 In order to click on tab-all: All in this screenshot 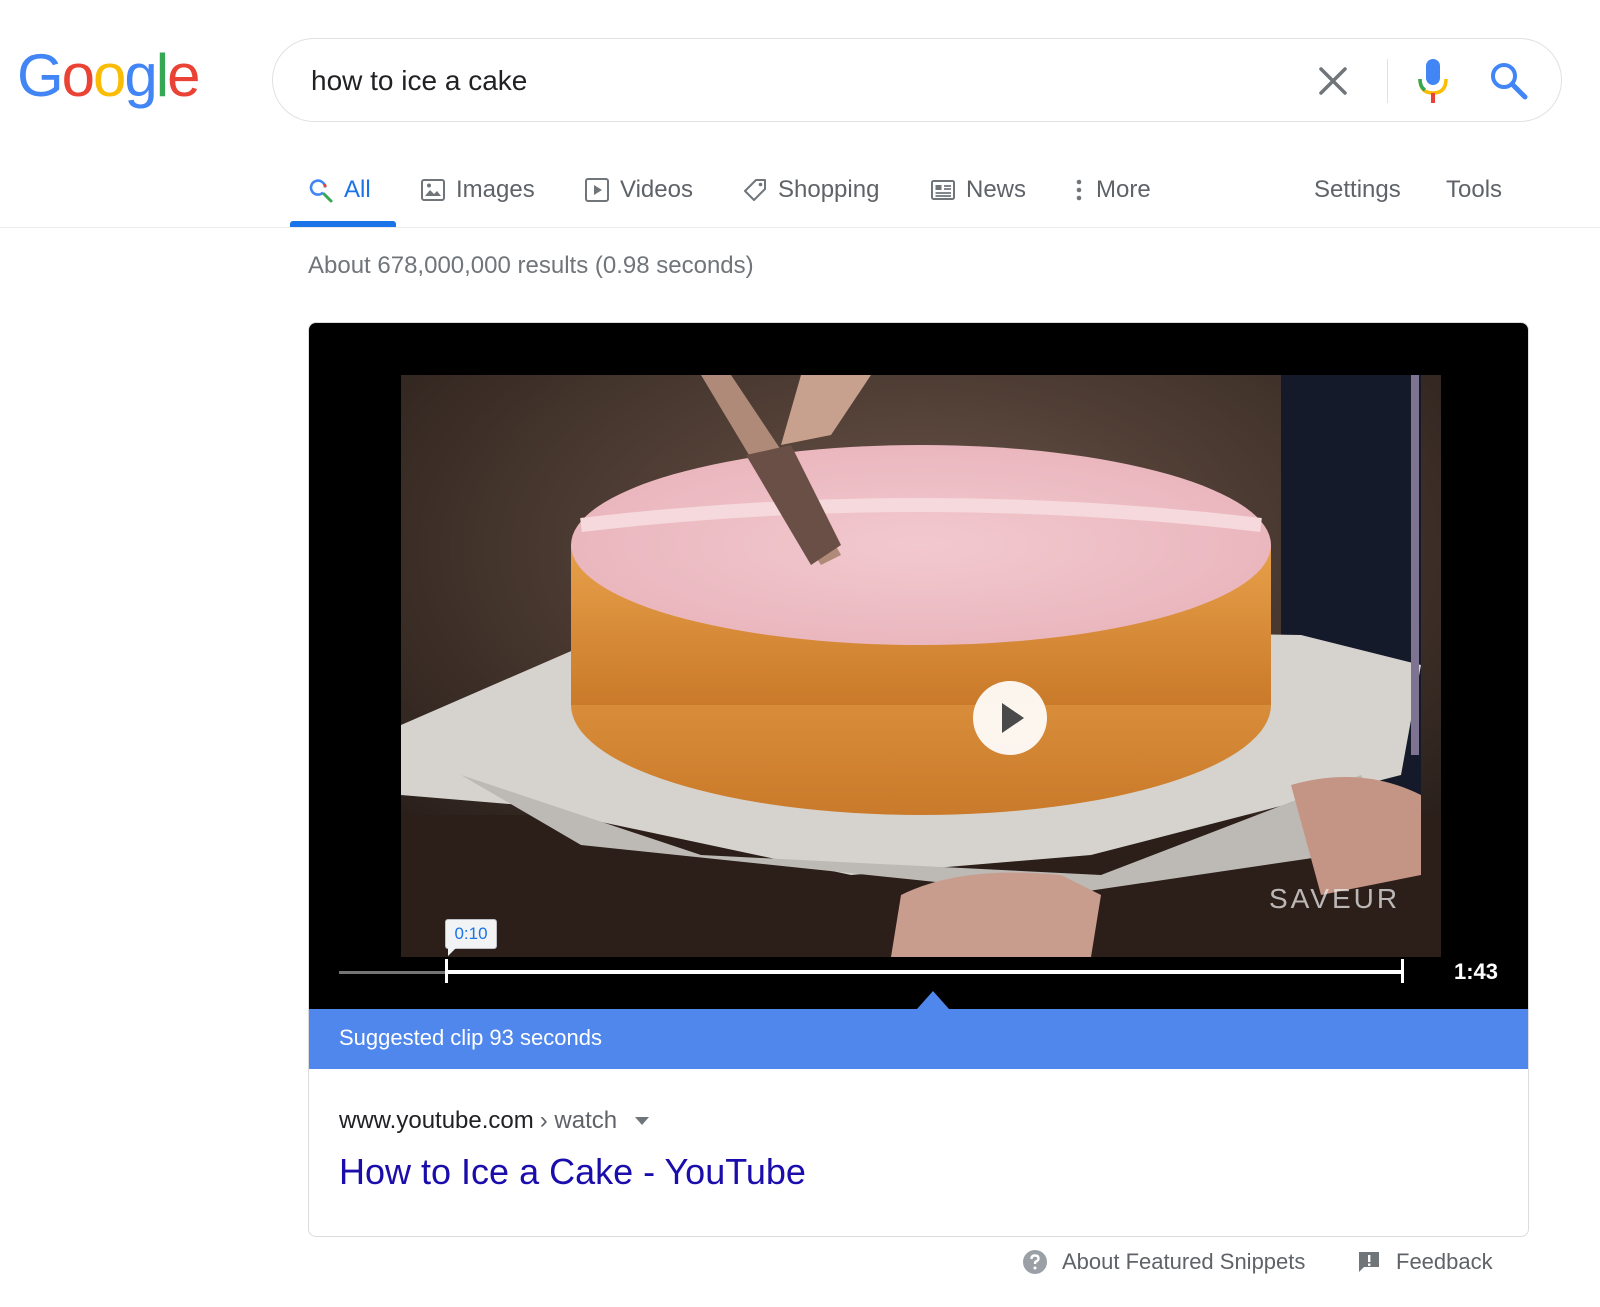, I will do `click(339, 190)`.